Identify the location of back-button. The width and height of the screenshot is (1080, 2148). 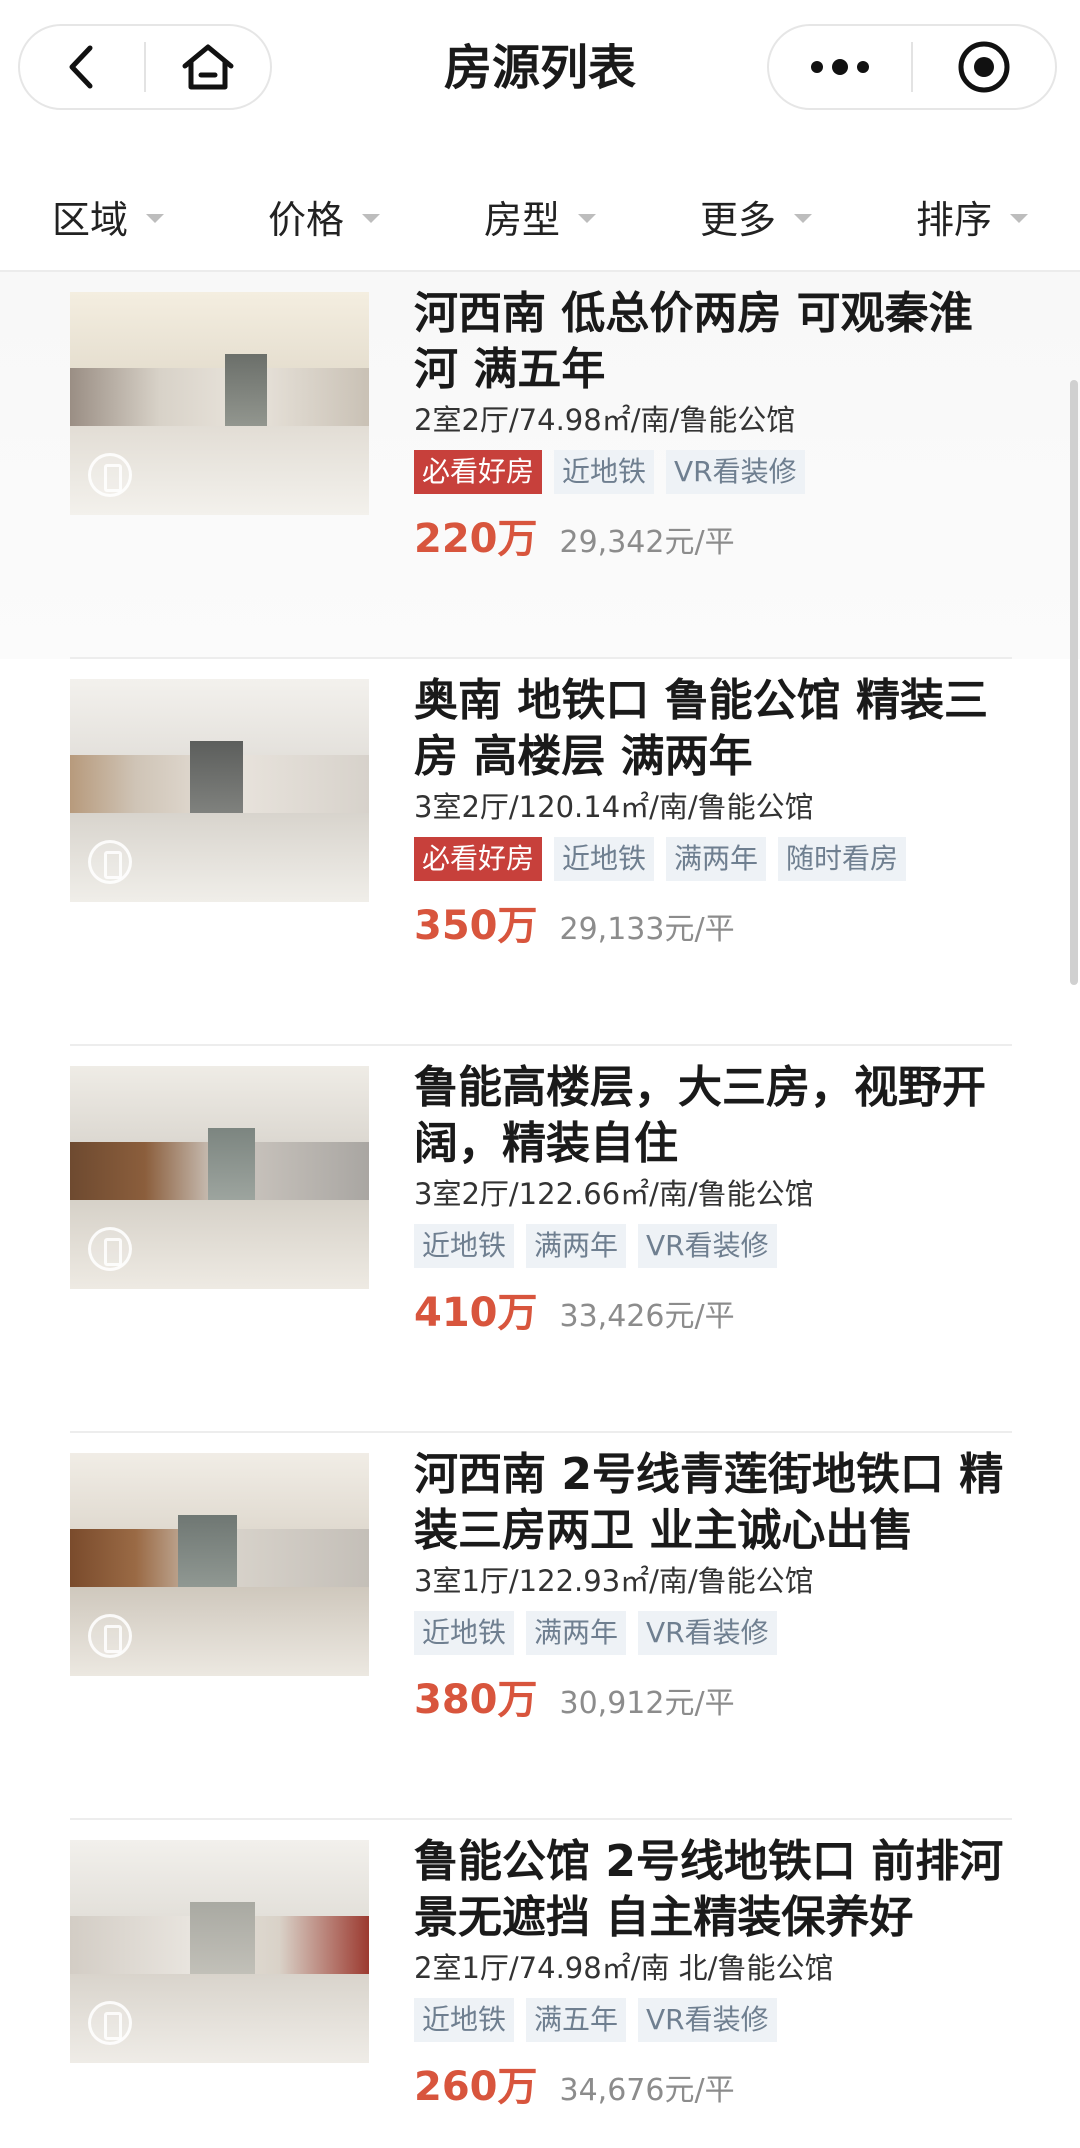
(82, 67).